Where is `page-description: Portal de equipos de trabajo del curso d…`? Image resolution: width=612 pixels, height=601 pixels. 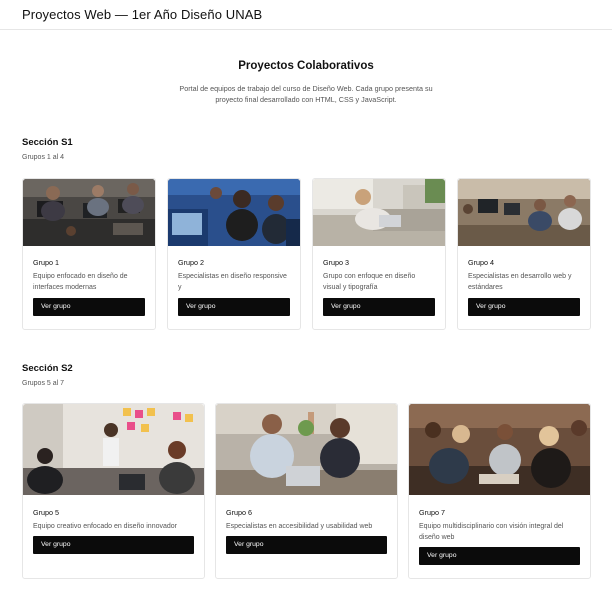
page-description: Portal de equipos de trabajo del curso d… is located at coordinates (306, 94).